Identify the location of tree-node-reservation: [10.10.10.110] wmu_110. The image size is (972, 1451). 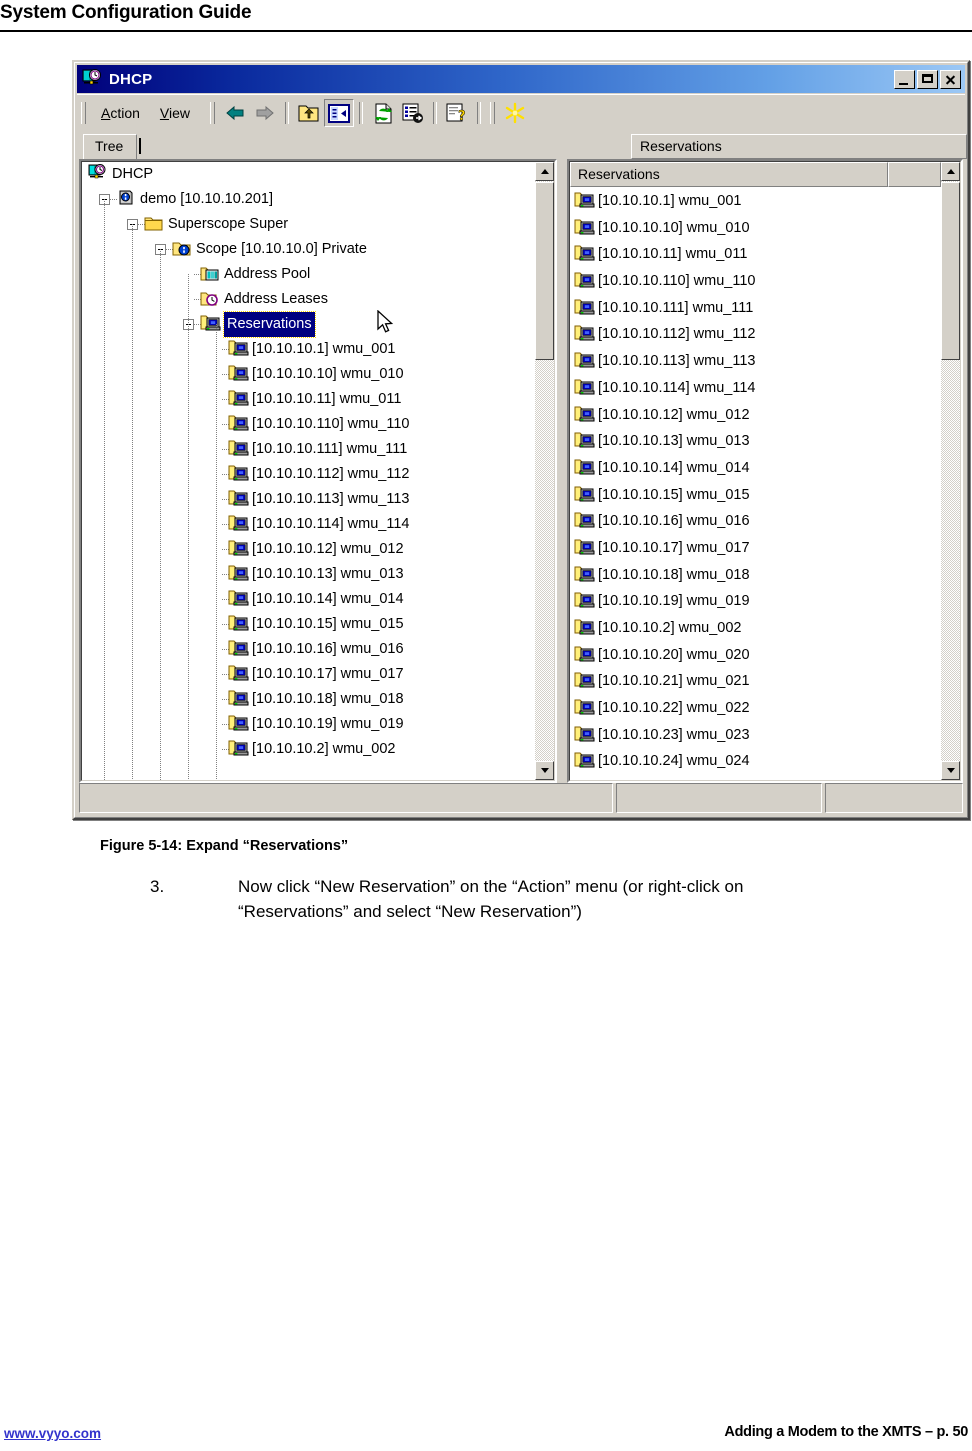
(308, 424).